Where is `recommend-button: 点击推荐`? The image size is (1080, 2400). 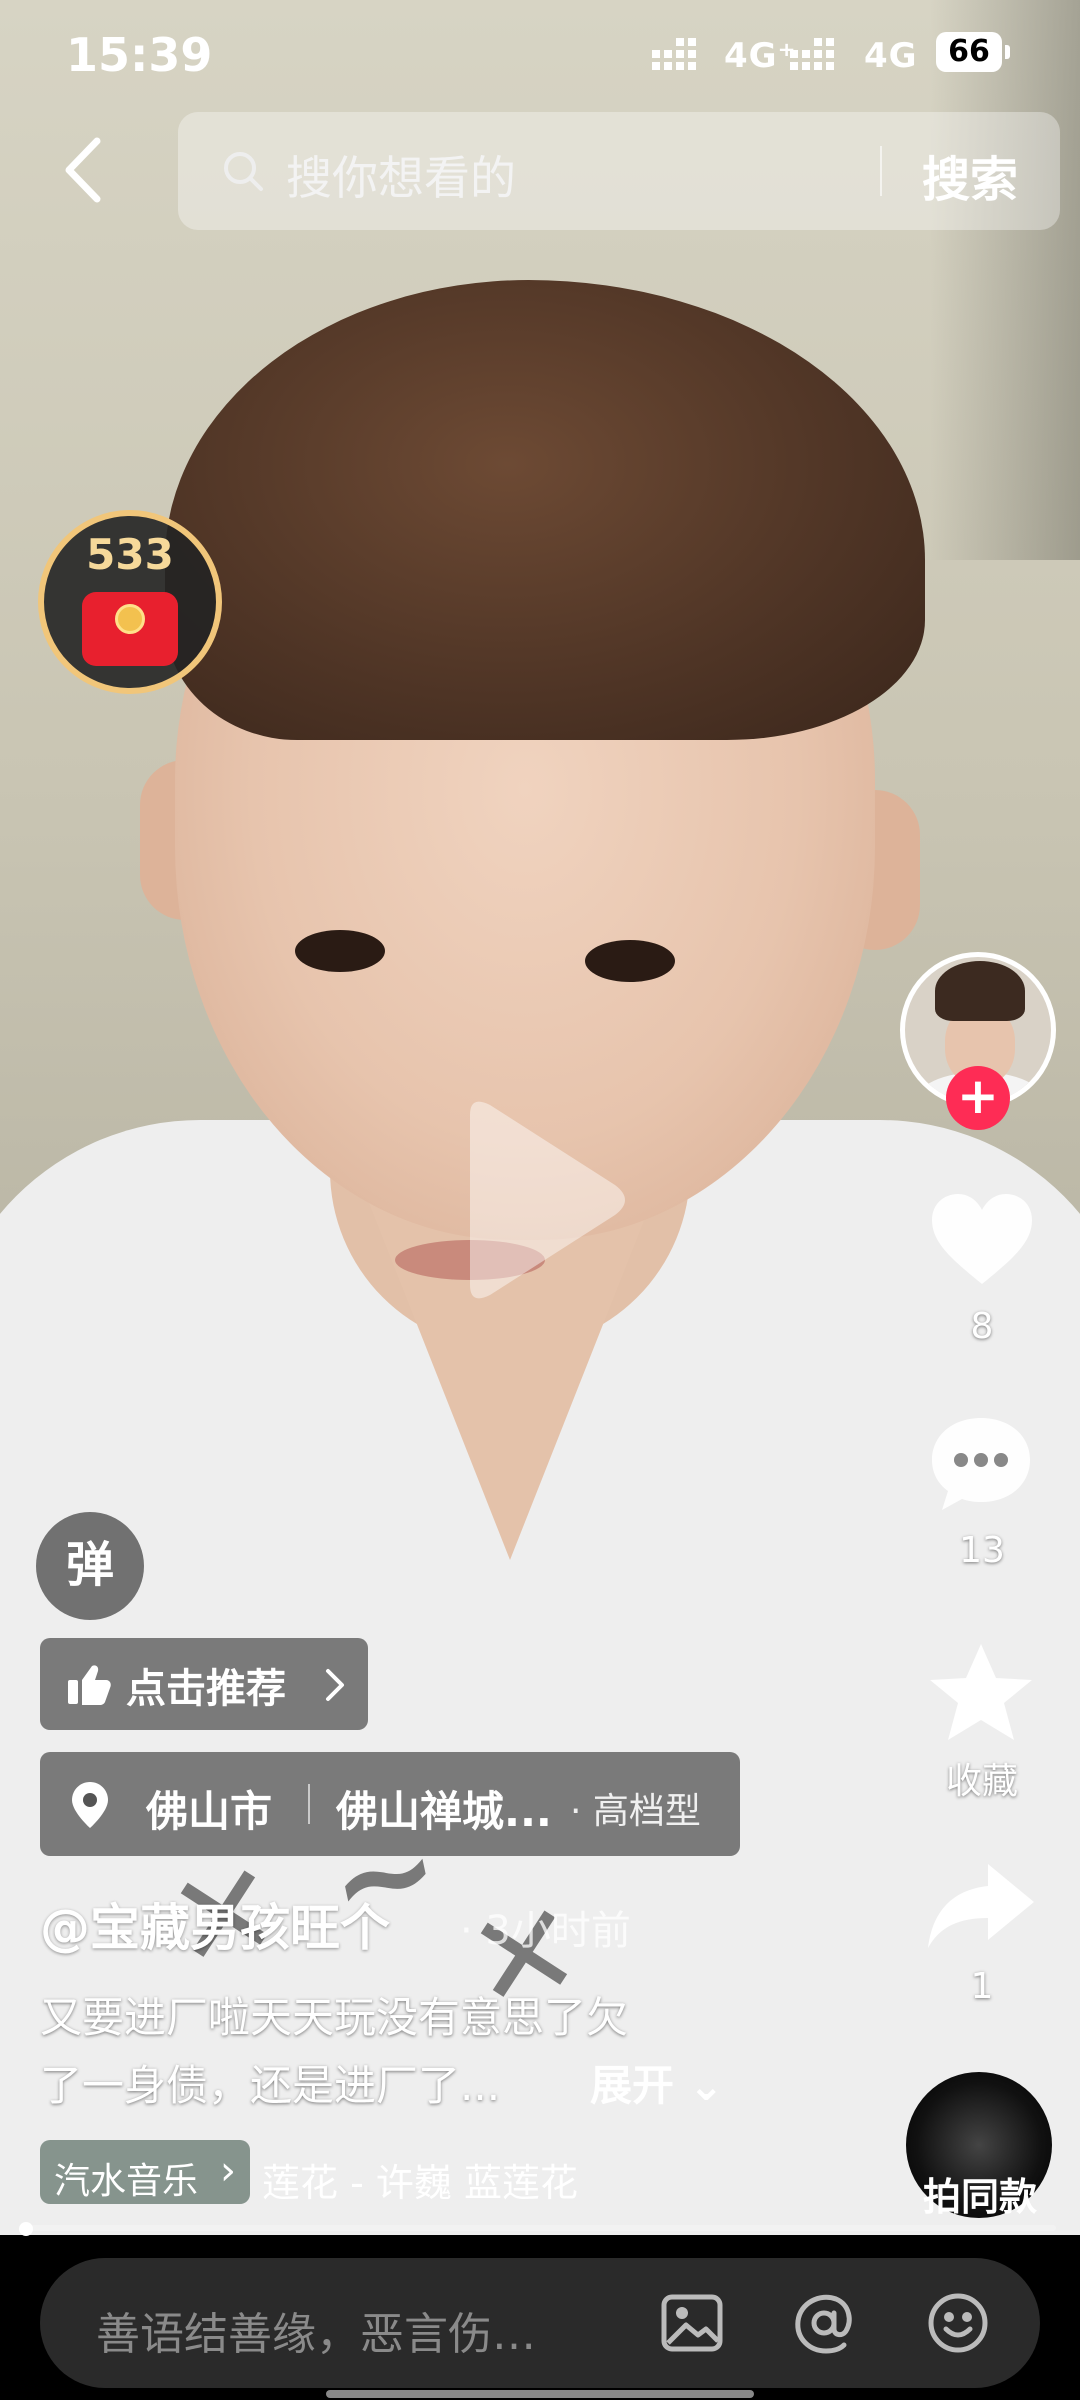 recommend-button: 点击推荐 is located at coordinates (204, 1684).